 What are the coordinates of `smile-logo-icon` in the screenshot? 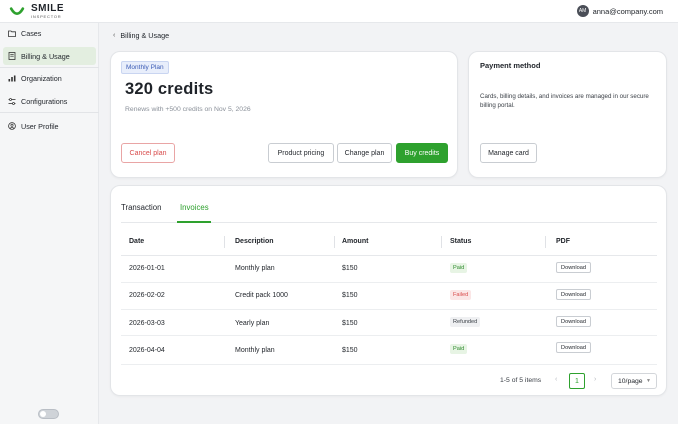 It's located at (17, 10).